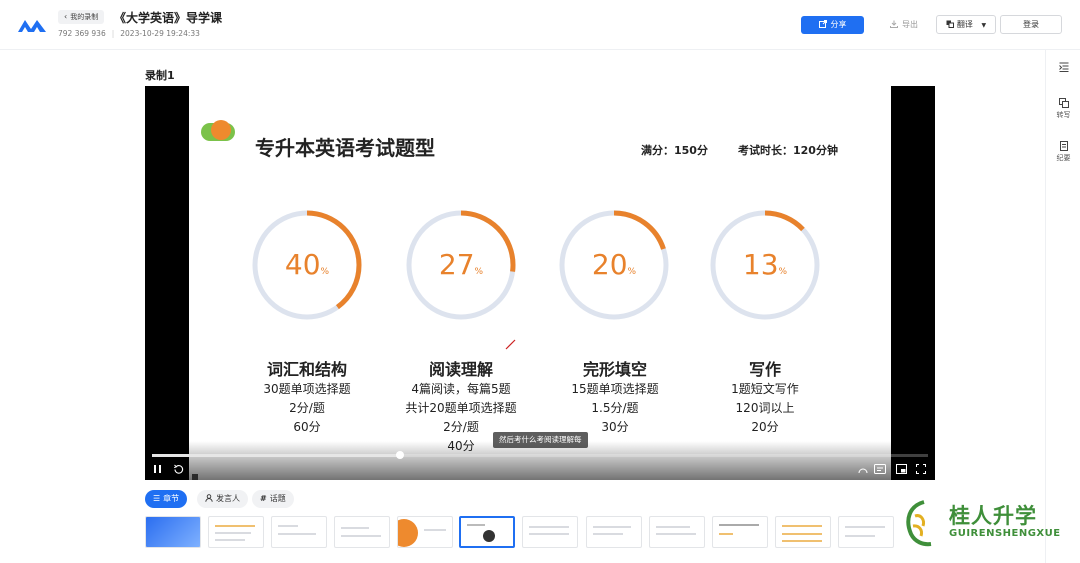  I want to click on share-icon, so click(822, 24).